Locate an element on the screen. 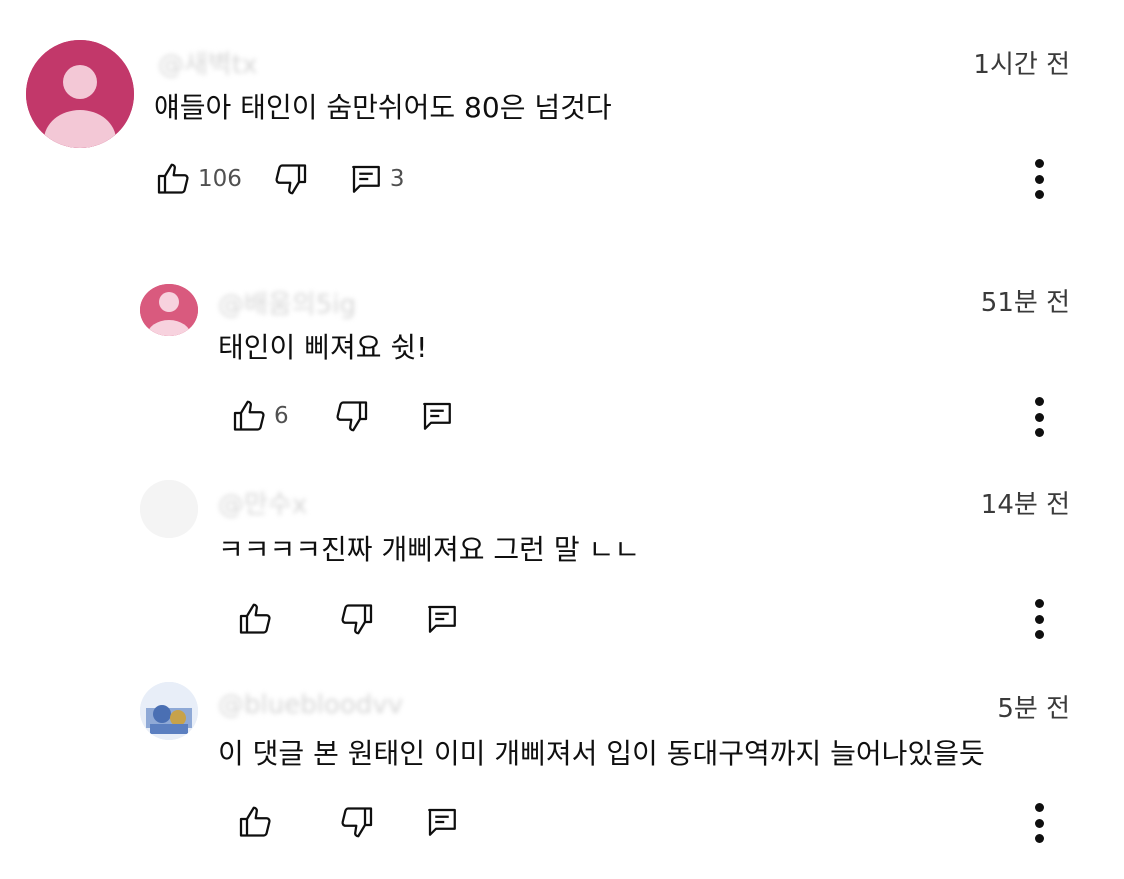  reply-count: 3 is located at coordinates (397, 179).